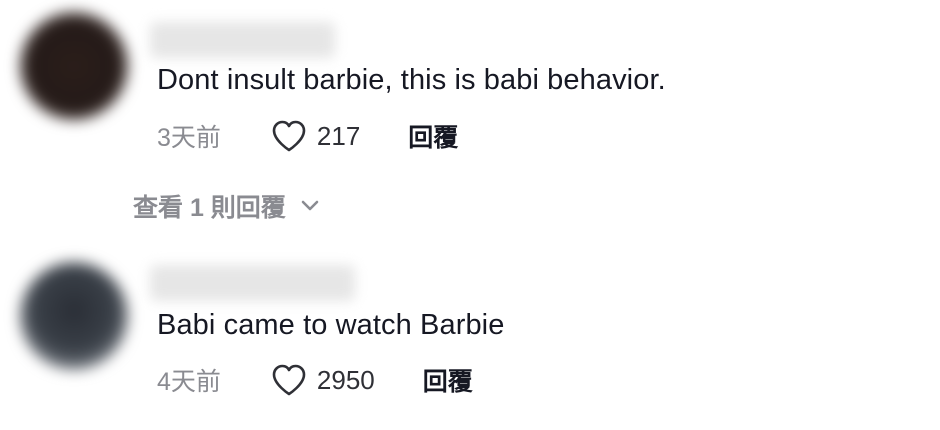 This screenshot has height=430, width=940. What do you see at coordinates (338, 135) in the screenshot?
I see `like-count: 217` at bounding box center [338, 135].